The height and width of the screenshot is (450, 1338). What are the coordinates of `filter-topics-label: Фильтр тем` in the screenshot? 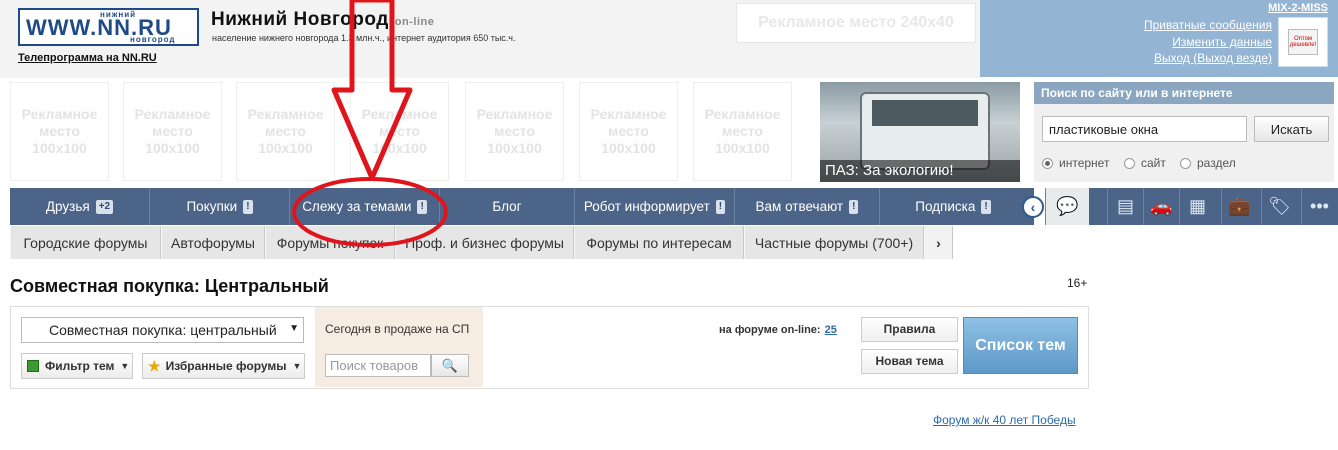 It's located at (80, 366).